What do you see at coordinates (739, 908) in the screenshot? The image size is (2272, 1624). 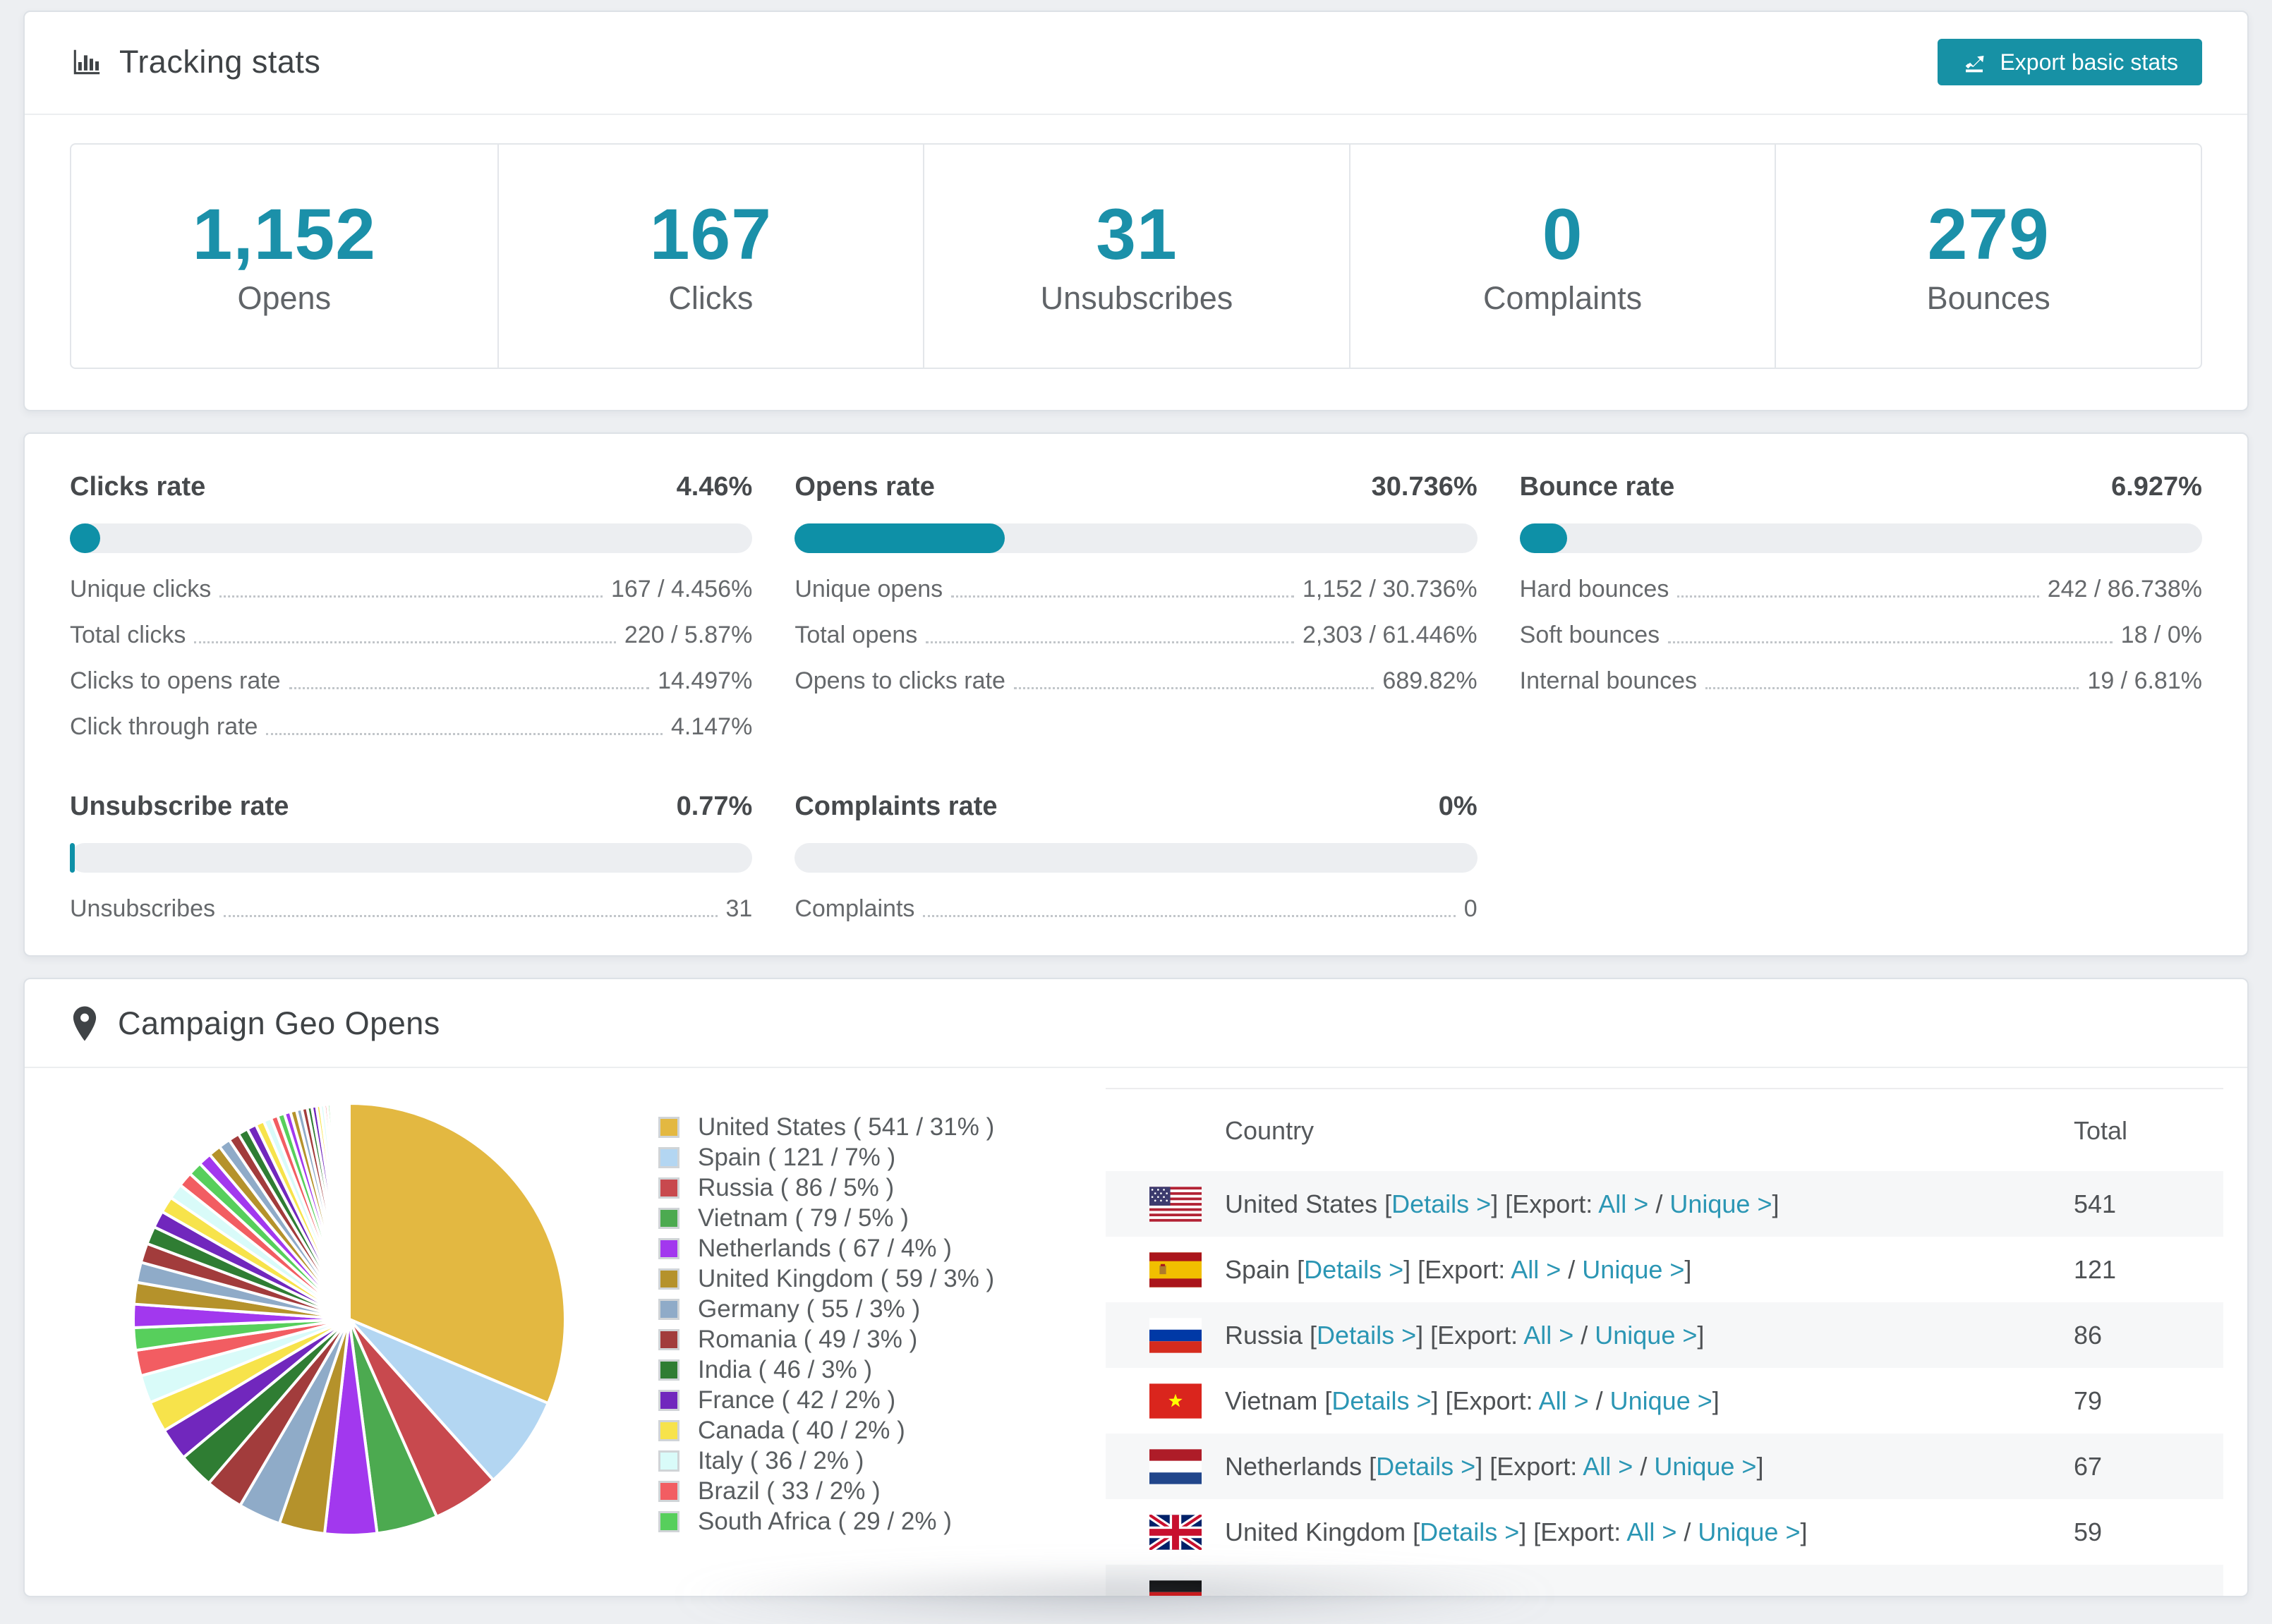 I see `rate-row-value: 31` at bounding box center [739, 908].